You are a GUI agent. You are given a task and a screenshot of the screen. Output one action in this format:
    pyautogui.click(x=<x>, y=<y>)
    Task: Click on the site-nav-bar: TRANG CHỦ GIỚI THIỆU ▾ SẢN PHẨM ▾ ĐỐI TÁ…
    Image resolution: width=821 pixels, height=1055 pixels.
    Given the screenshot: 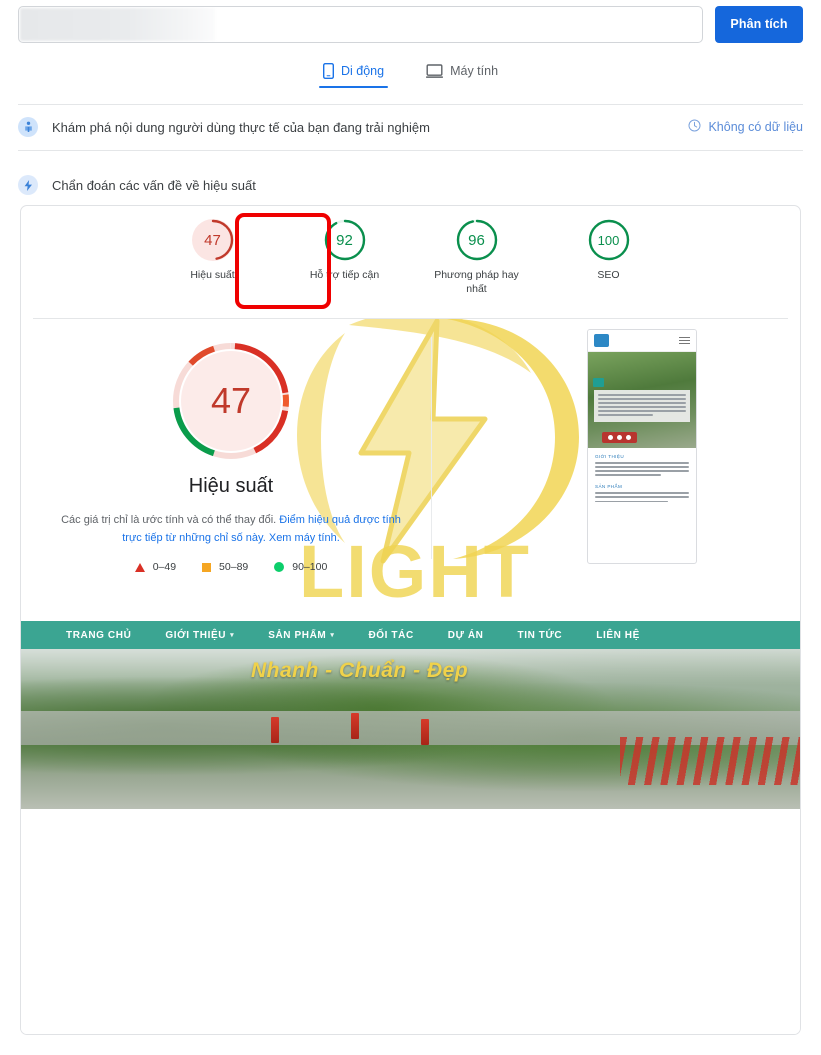 What is the action you would take?
    pyautogui.click(x=410, y=635)
    